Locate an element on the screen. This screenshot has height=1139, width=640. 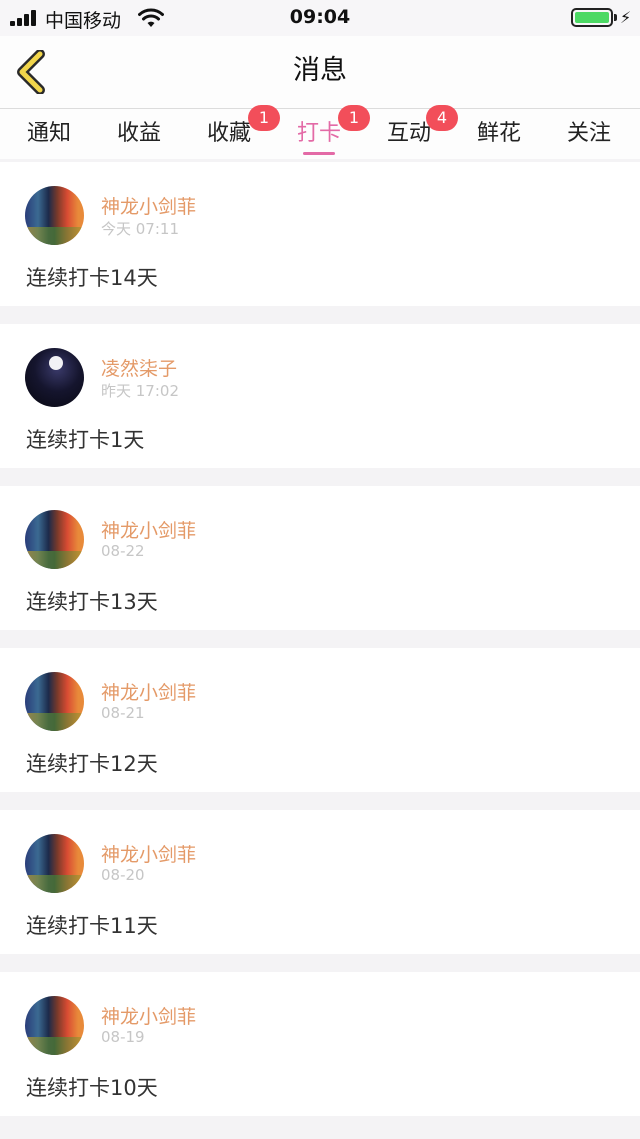
tab-label: 关注 is located at coordinates (588, 133).